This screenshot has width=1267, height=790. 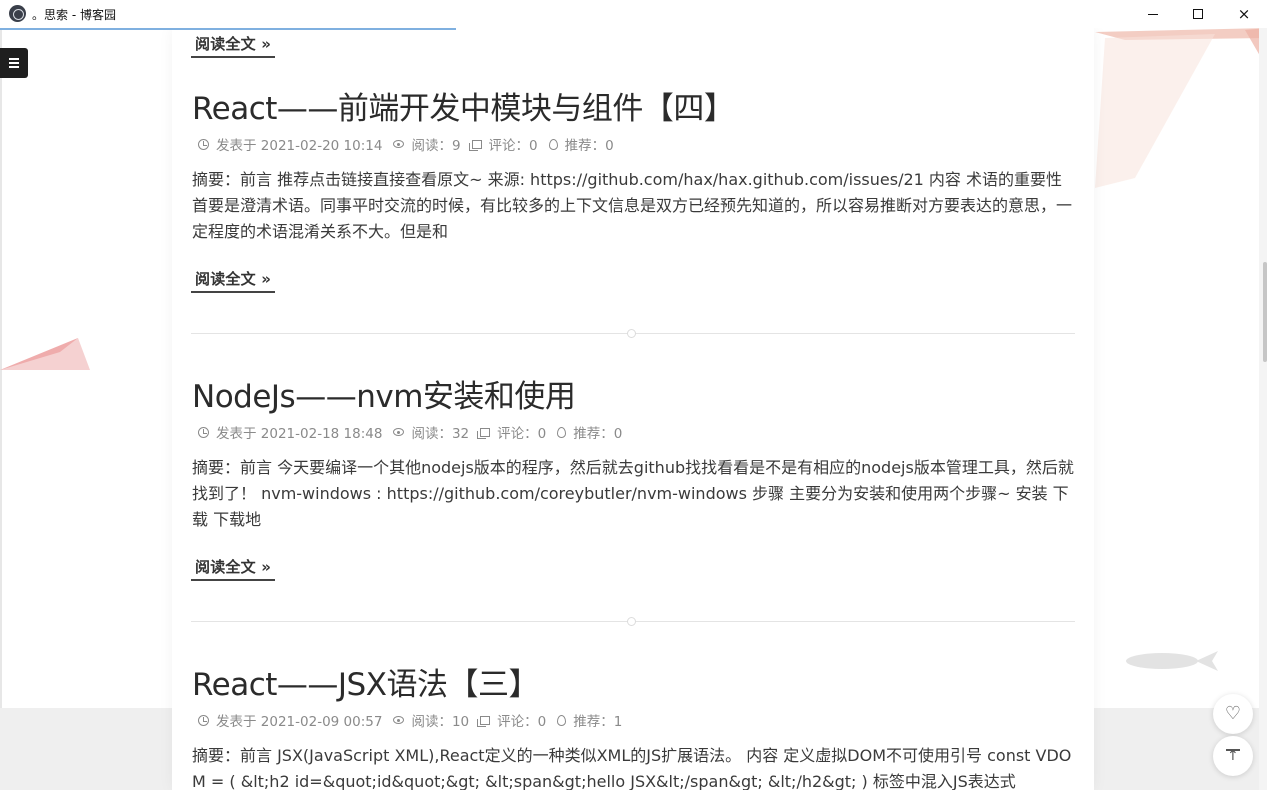 I want to click on post-date: 发表于 2021-02-20 10:14, so click(x=299, y=146).